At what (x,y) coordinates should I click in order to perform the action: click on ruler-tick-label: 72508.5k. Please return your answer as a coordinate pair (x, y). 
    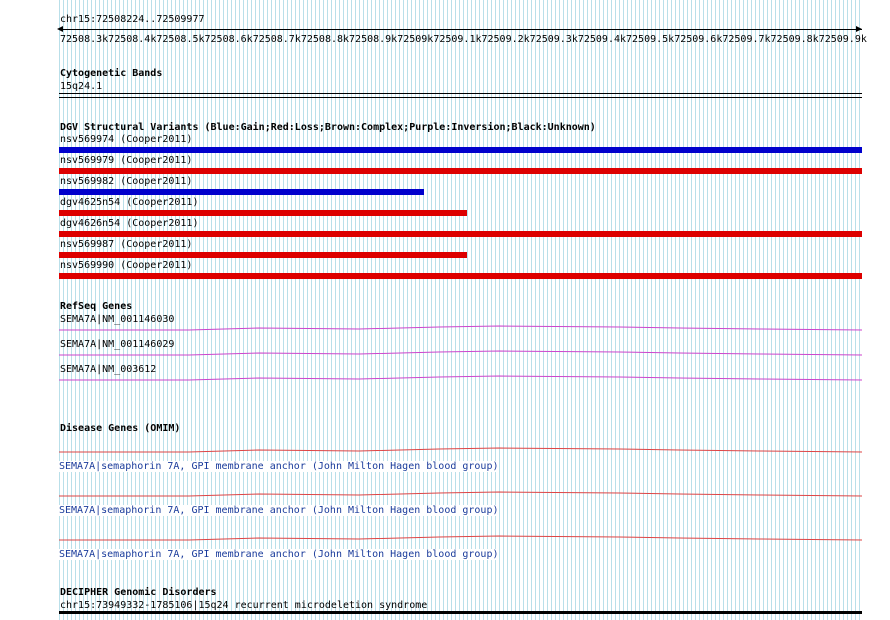
    Looking at the image, I should click on (180, 39).